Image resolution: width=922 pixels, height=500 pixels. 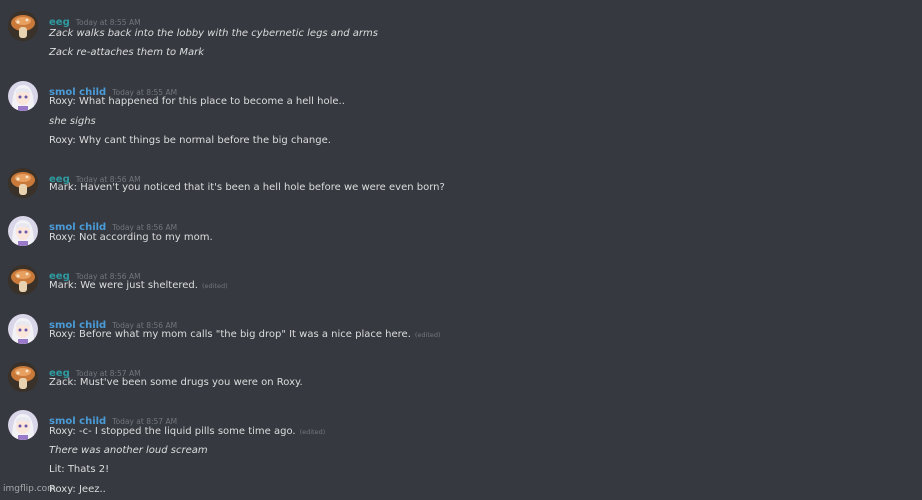 What do you see at coordinates (113, 418) in the screenshot?
I see `message-header: smol child Today at 8:57 AM` at bounding box center [113, 418].